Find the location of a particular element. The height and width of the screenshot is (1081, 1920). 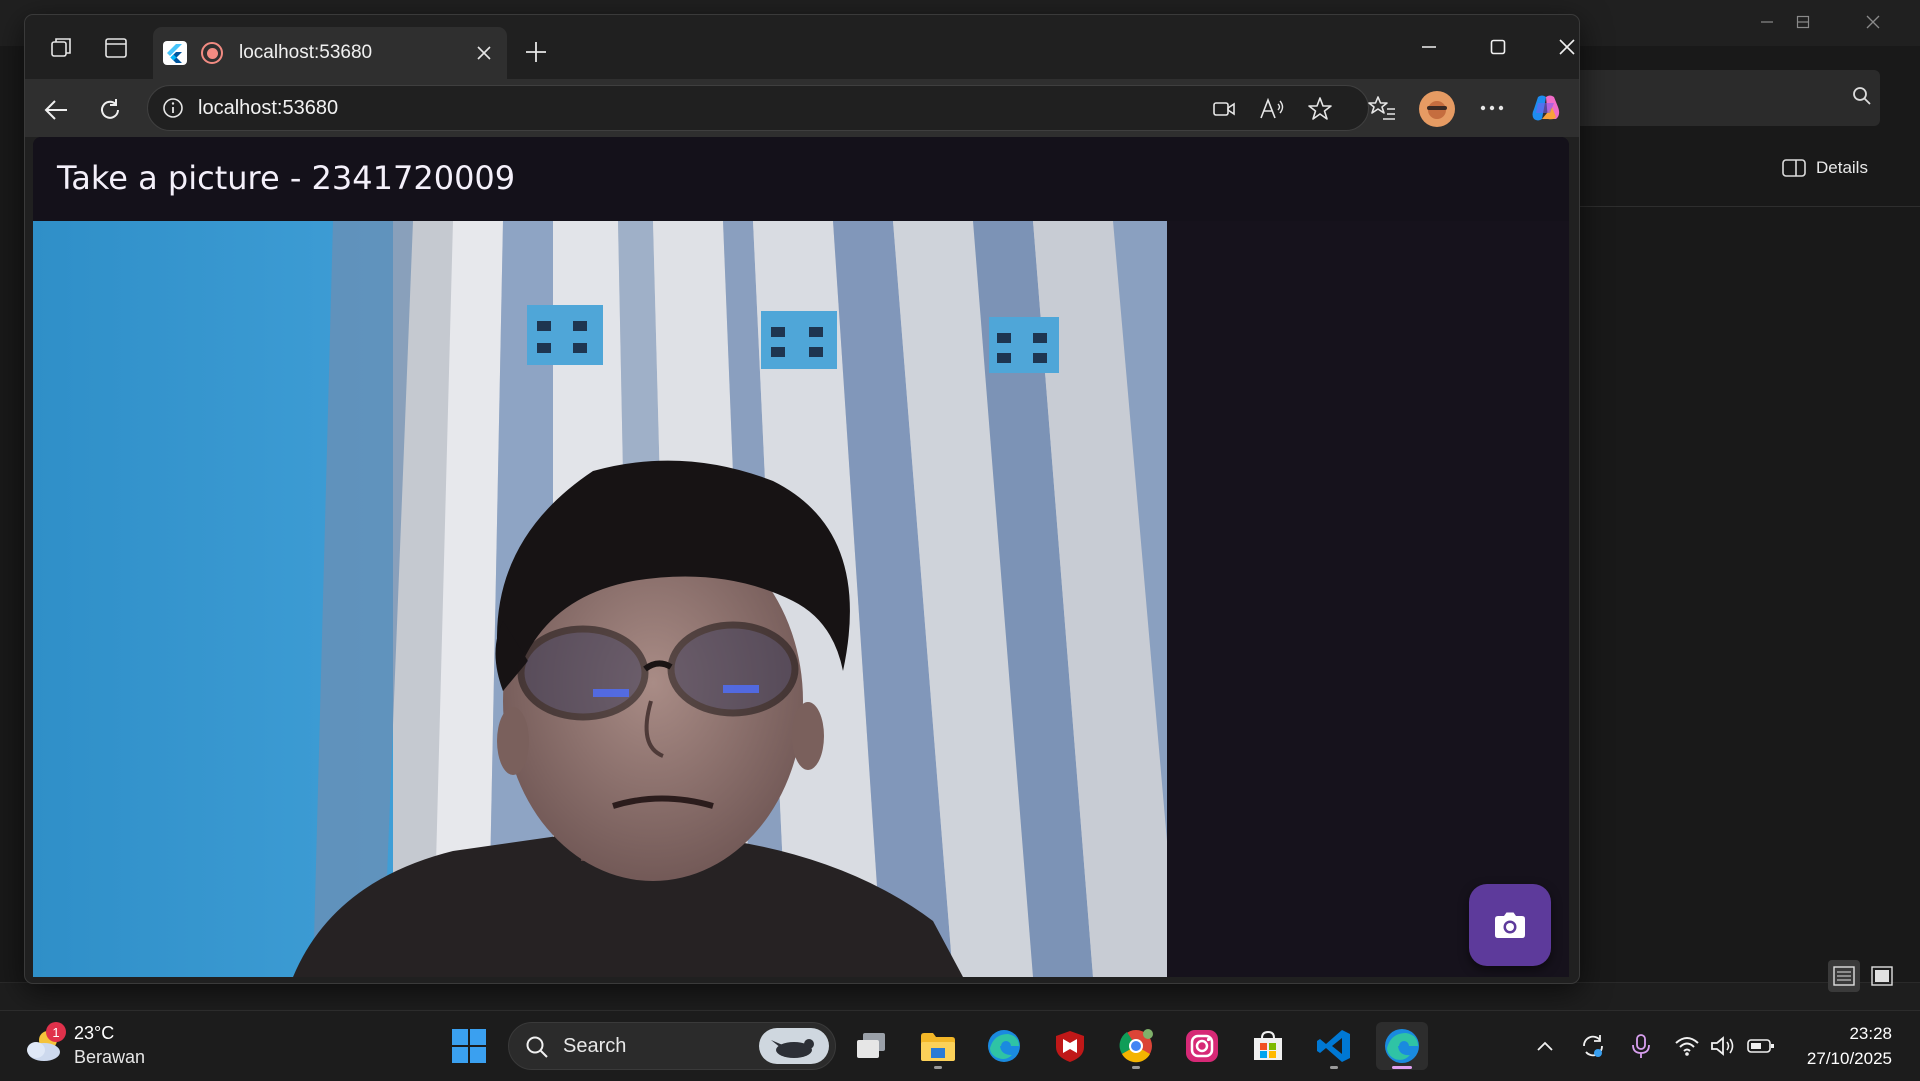

details-pane-icon is located at coordinates (1794, 168).